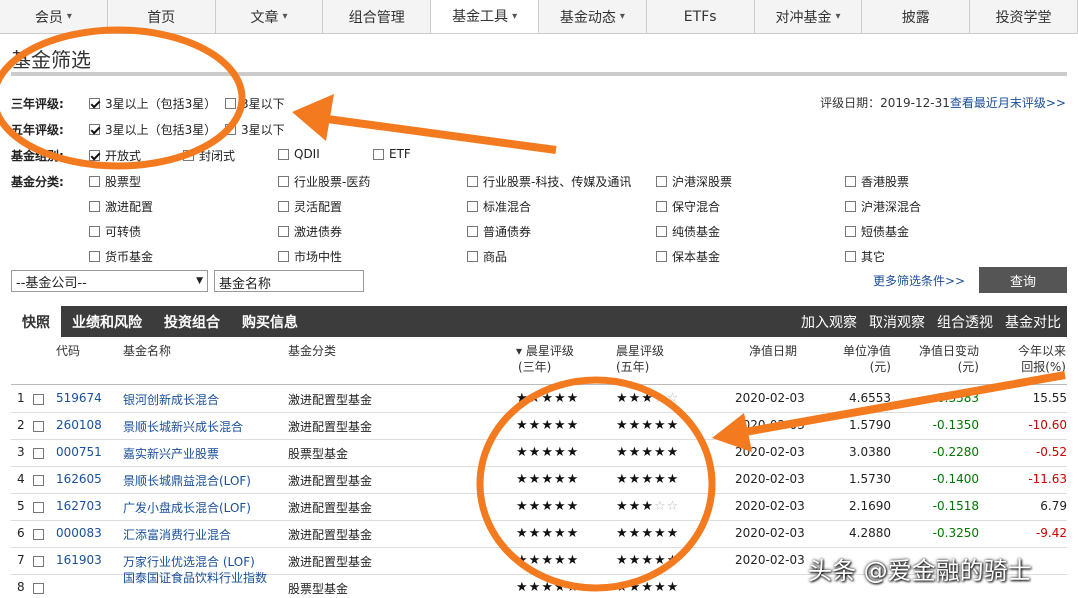 This screenshot has width=1078, height=598. Describe the element at coordinates (1008, 103) in the screenshot. I see `latest-rating-link: 查看最近月末评级>>` at that location.